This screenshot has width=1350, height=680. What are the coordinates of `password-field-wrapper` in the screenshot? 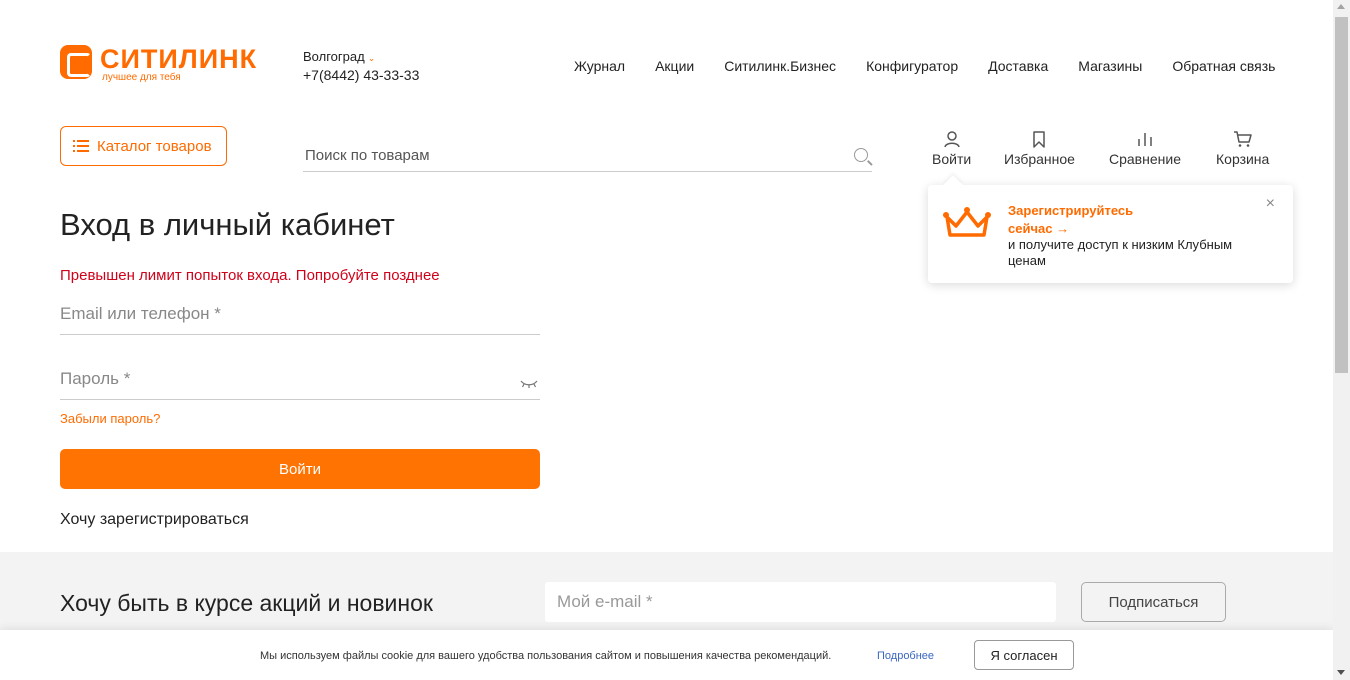 It's located at (300, 380).